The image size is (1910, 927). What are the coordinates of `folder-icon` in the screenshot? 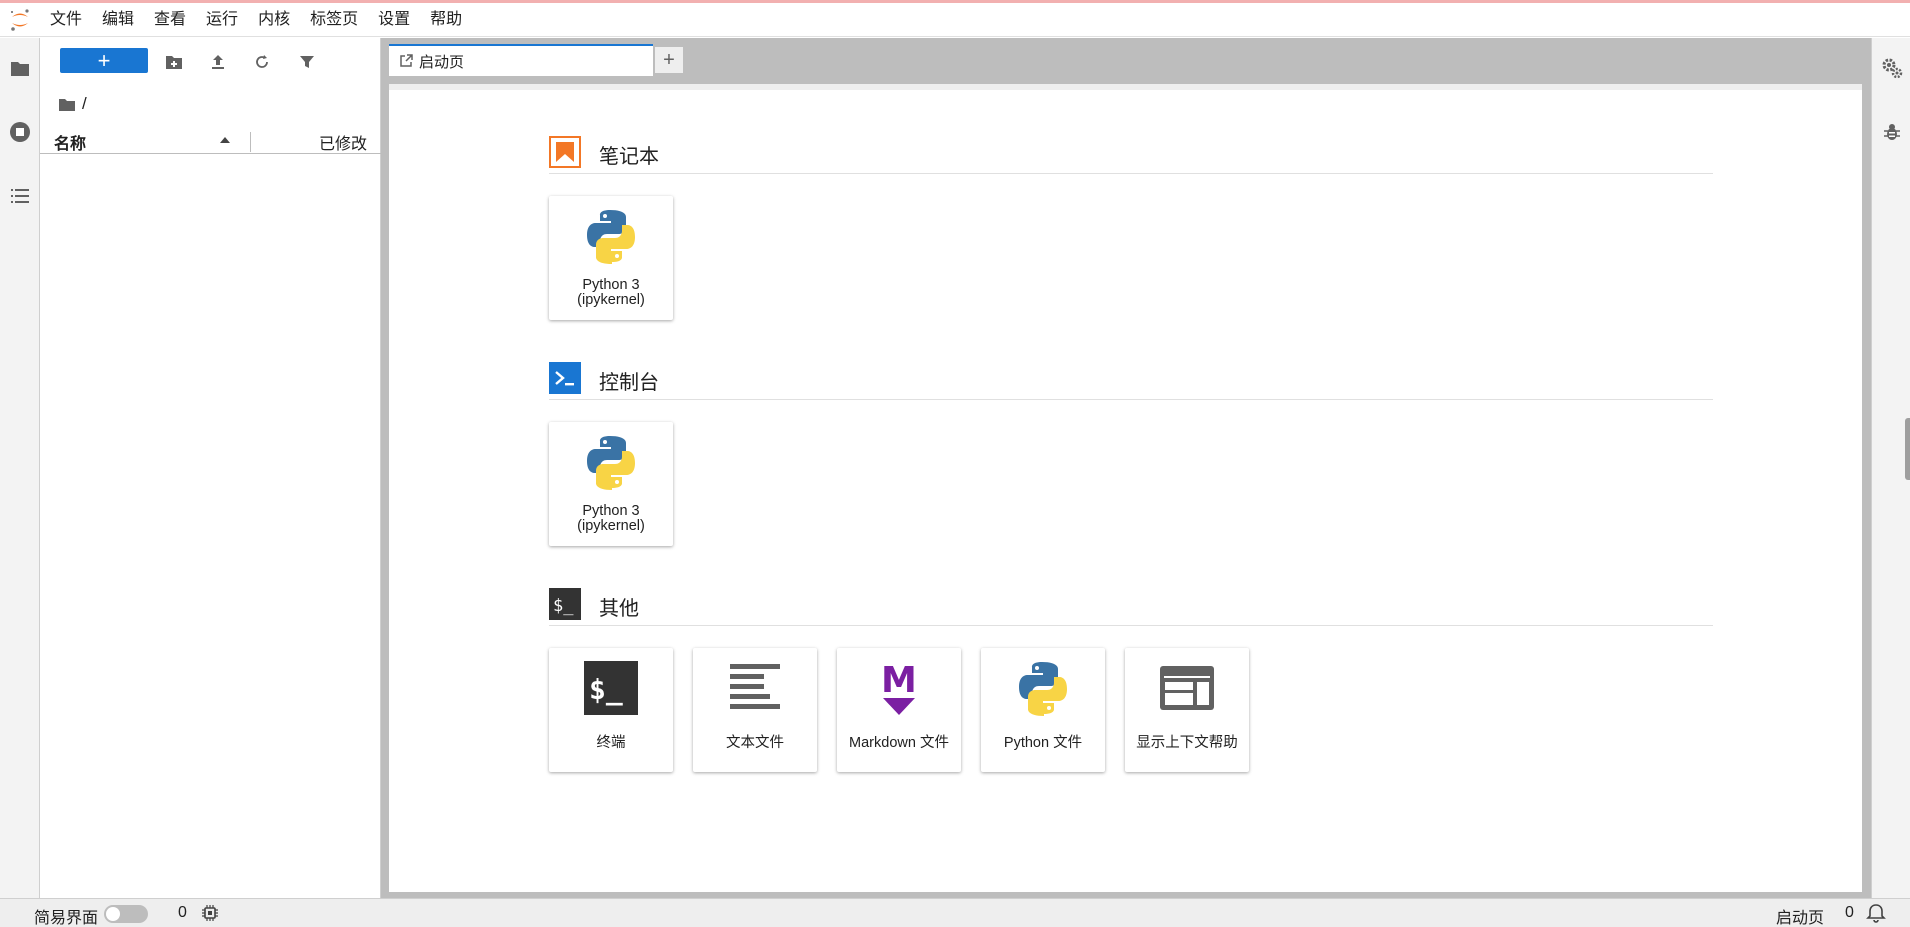 It's located at (20, 68).